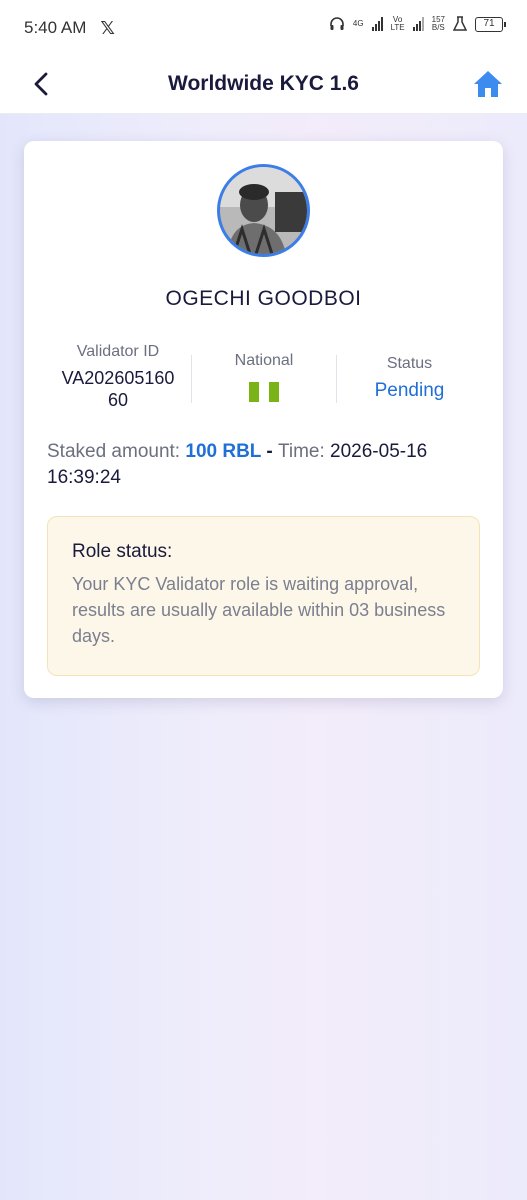 This screenshot has width=527, height=1200. I want to click on national-block: National, so click(264, 379).